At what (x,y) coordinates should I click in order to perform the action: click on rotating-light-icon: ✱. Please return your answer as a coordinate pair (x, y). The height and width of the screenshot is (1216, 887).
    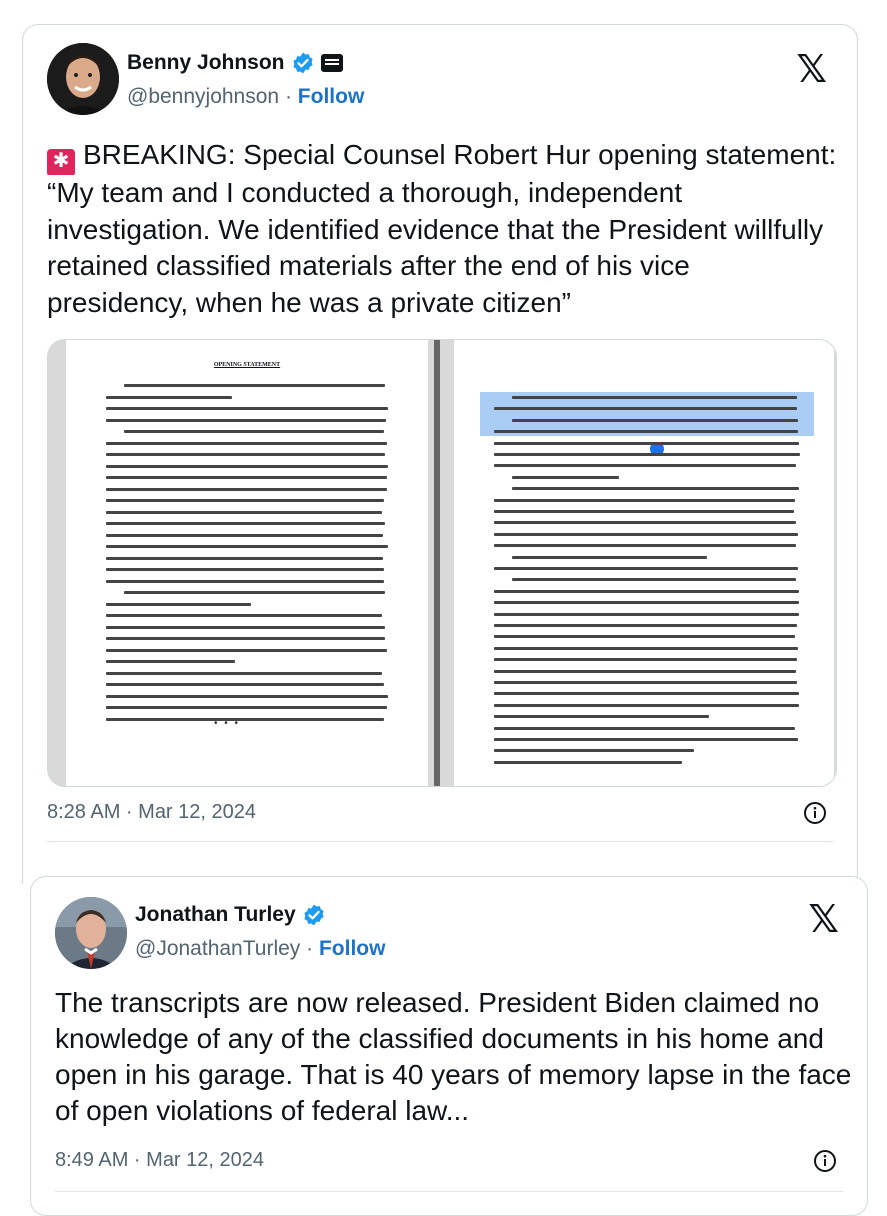
    Looking at the image, I should click on (61, 162).